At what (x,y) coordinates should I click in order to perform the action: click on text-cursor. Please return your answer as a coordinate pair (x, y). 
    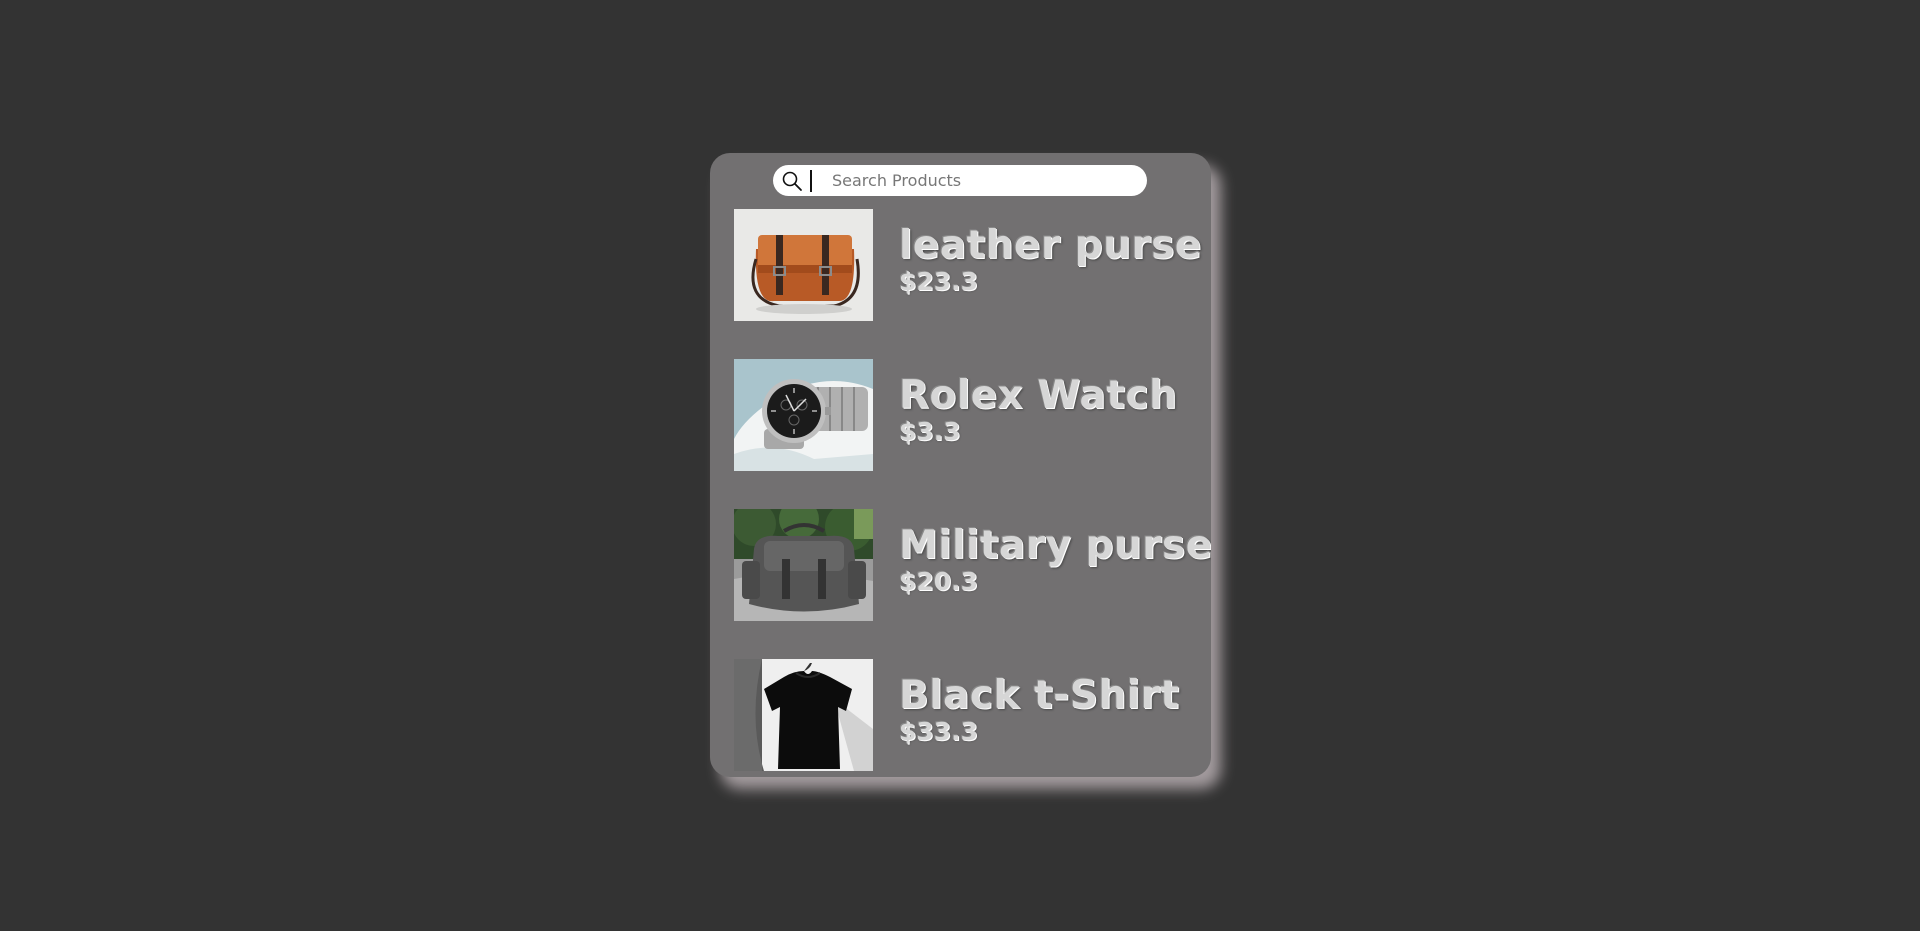
    Looking at the image, I should click on (811, 180).